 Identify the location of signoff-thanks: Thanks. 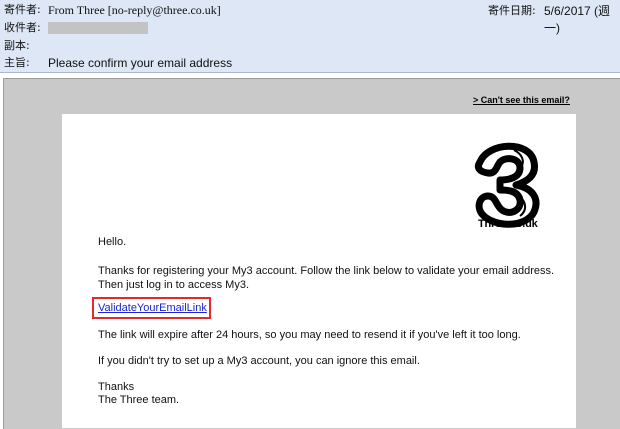
(116, 387).